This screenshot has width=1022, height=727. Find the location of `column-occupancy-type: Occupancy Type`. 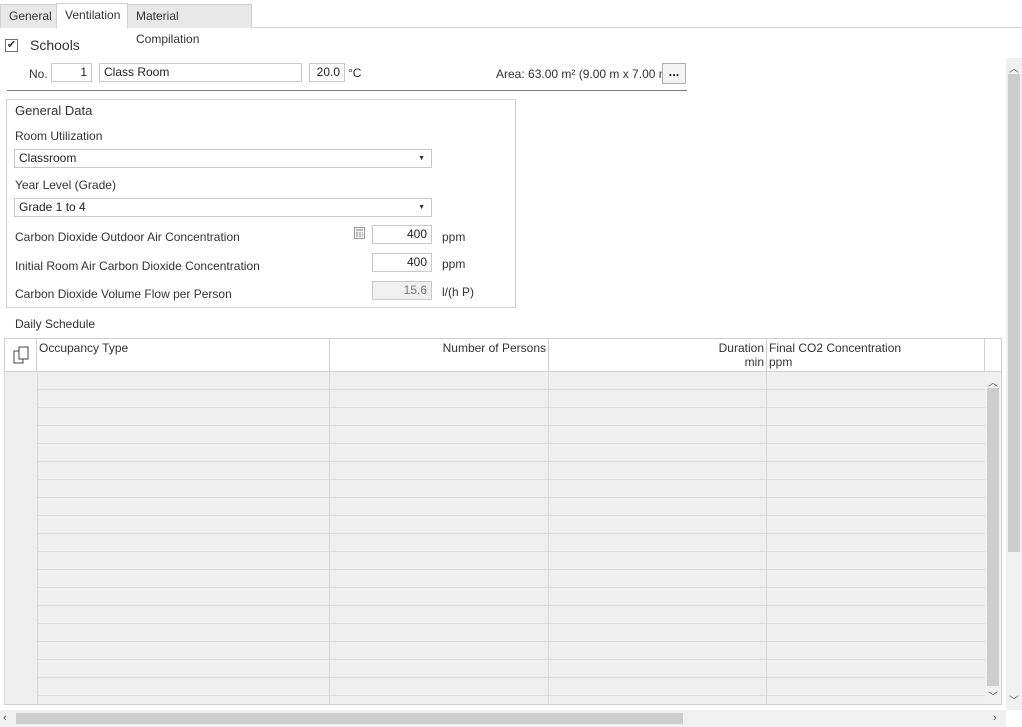

column-occupancy-type: Occupancy Type is located at coordinates (183, 355).